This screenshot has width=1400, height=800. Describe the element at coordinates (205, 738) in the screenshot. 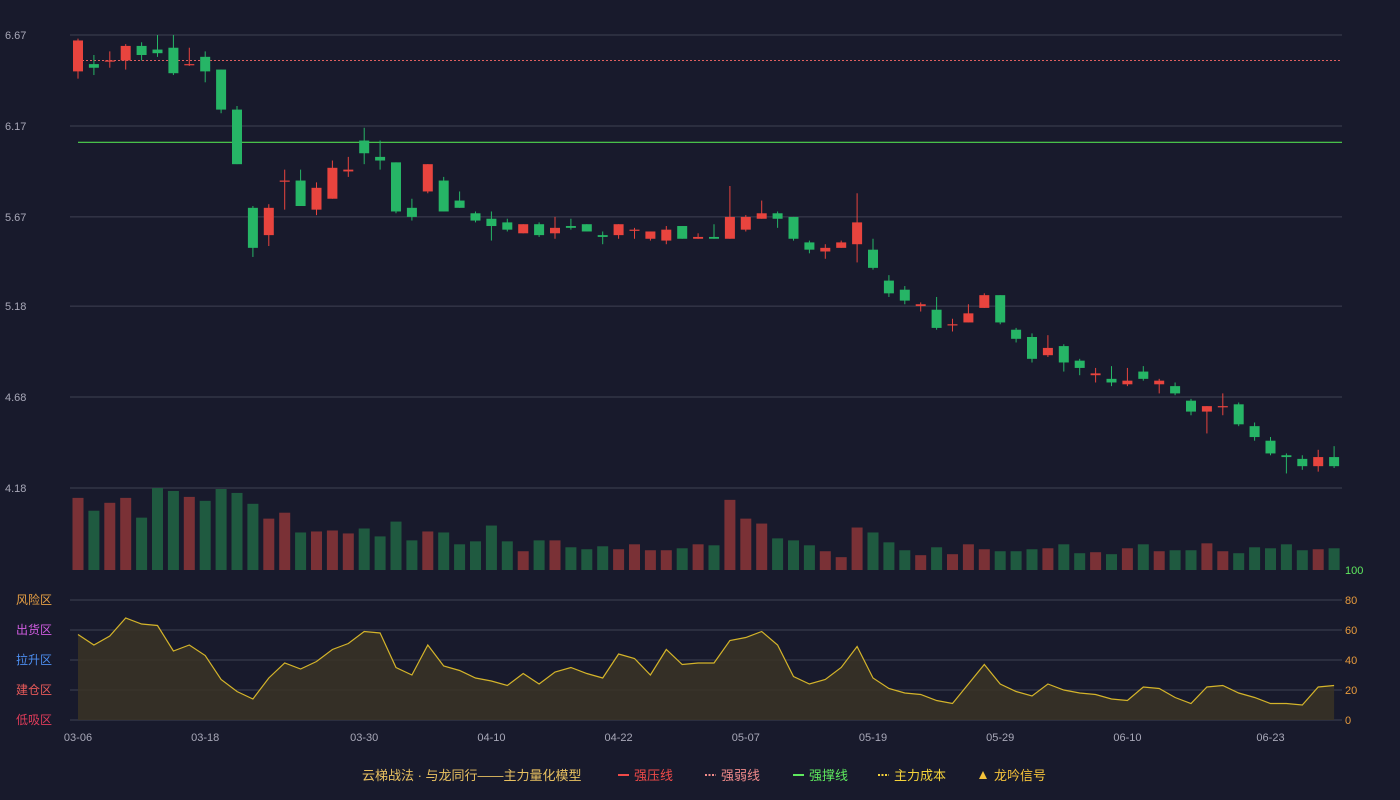

I see `date-tick-label: 03-18` at that location.